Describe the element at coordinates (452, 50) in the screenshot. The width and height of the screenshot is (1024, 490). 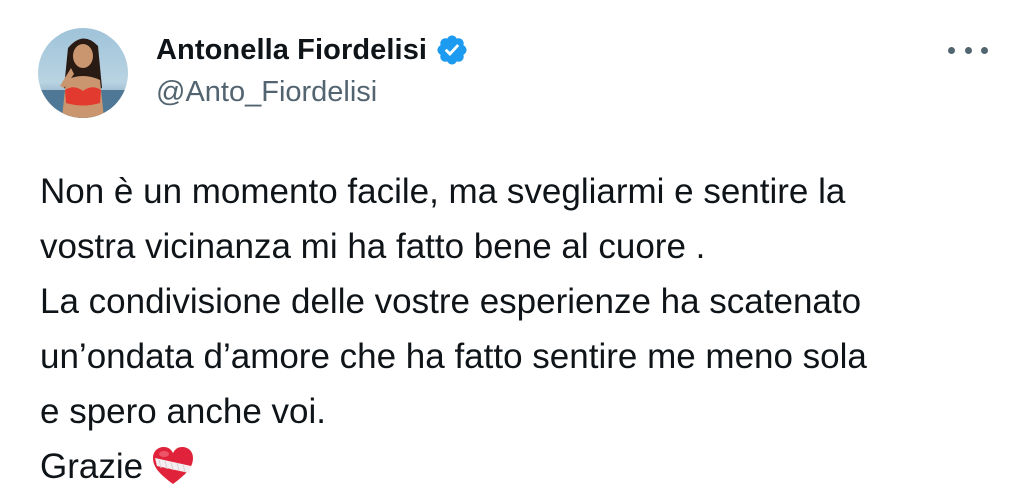
I see `verified-badge-icon` at that location.